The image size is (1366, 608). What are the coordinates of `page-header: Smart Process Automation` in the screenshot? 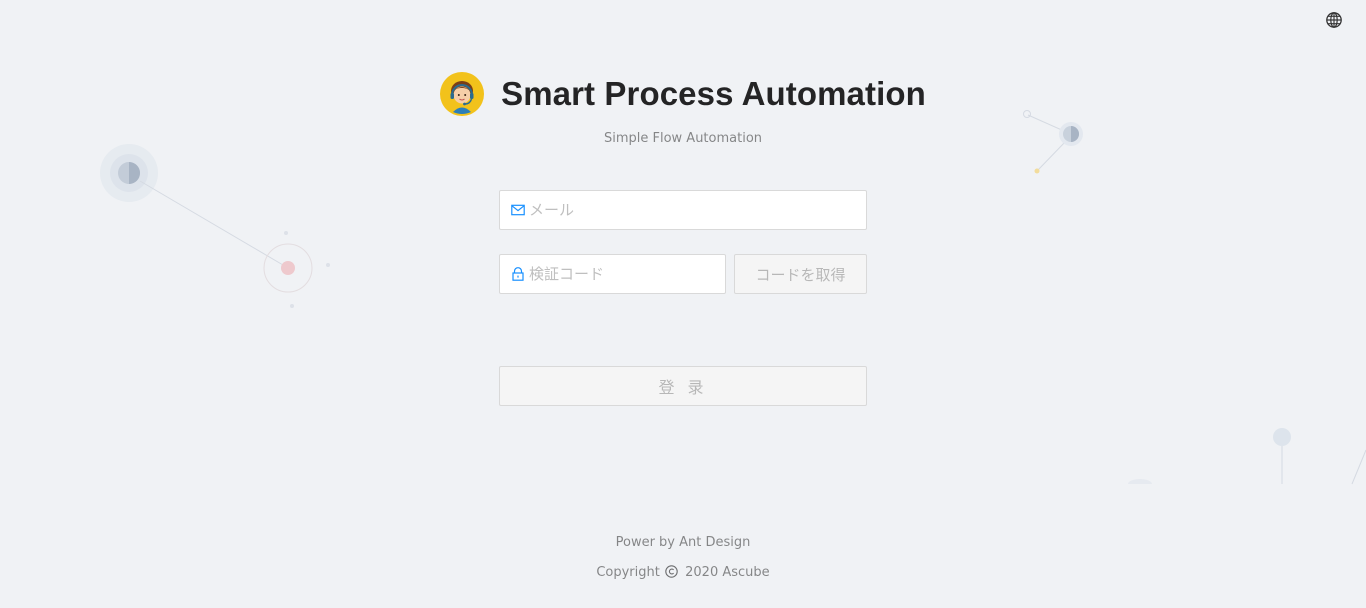 It's located at (683, 94).